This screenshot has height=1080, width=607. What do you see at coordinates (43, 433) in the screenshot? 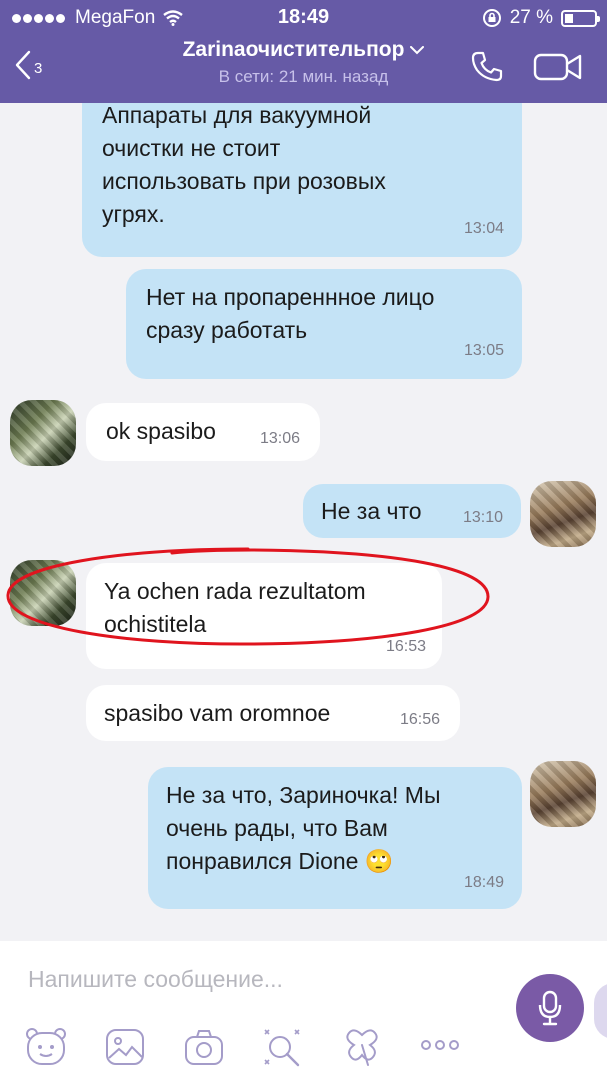
I see `contact-avatar` at bounding box center [43, 433].